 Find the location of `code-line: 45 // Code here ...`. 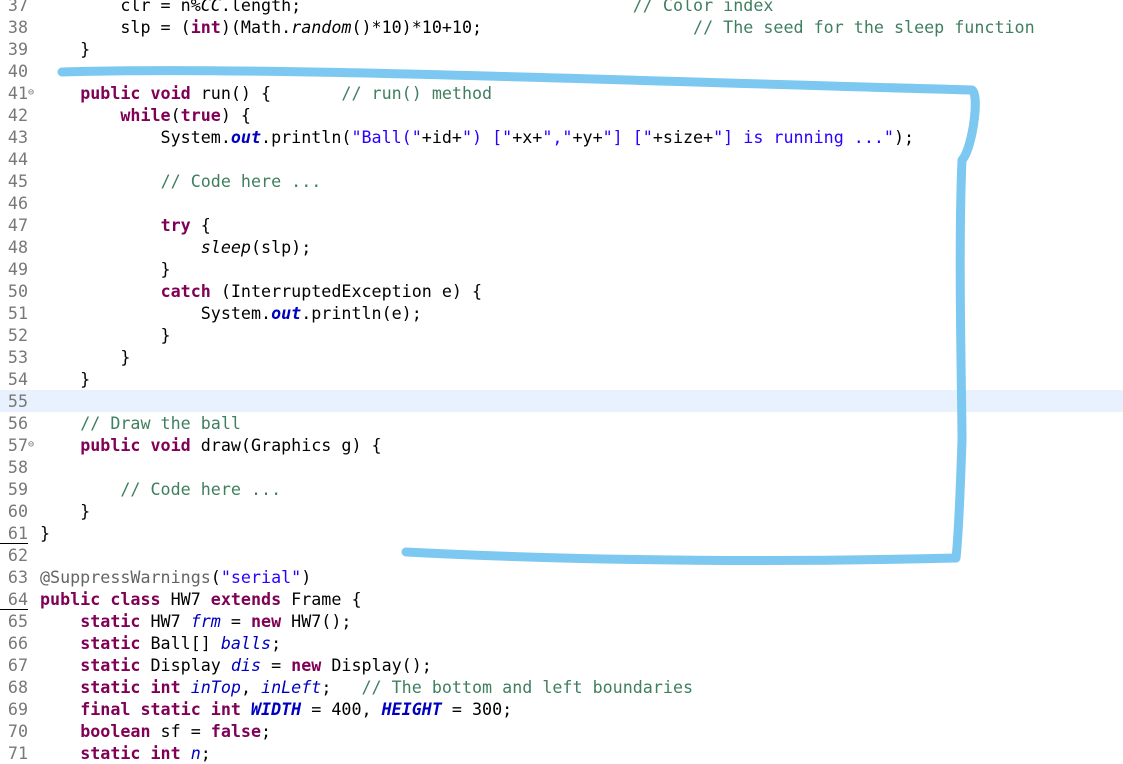

code-line: 45 // Code here ... is located at coordinates (561, 181).